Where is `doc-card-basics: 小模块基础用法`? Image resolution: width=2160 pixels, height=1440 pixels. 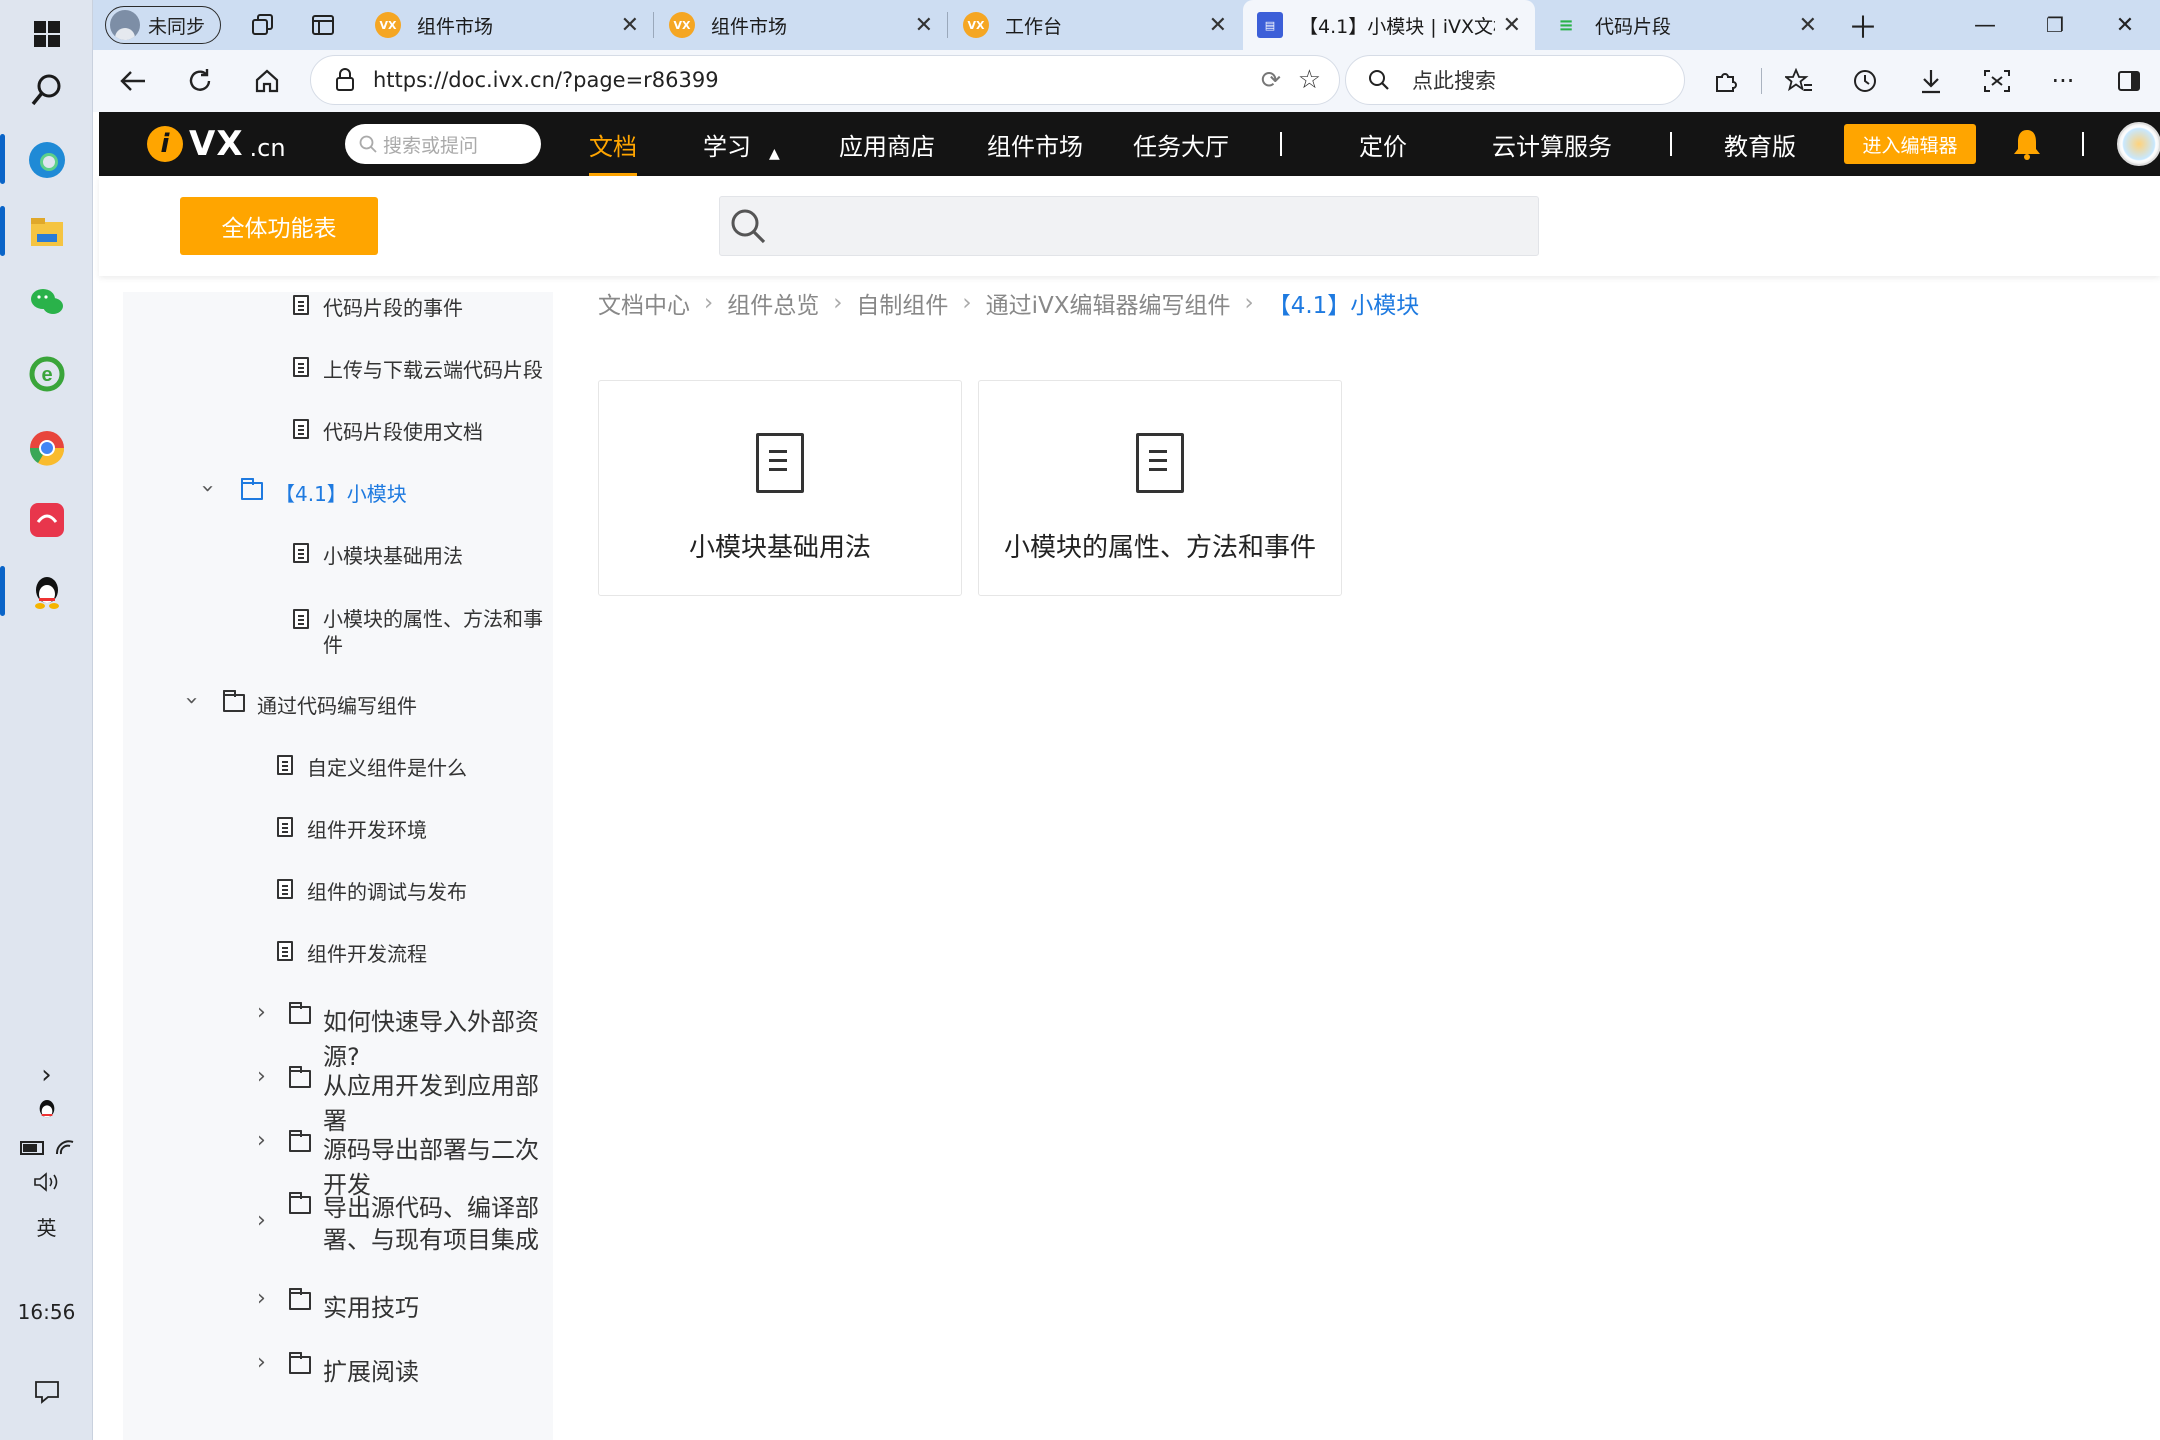 doc-card-basics: 小模块基础用法 is located at coordinates (780, 488).